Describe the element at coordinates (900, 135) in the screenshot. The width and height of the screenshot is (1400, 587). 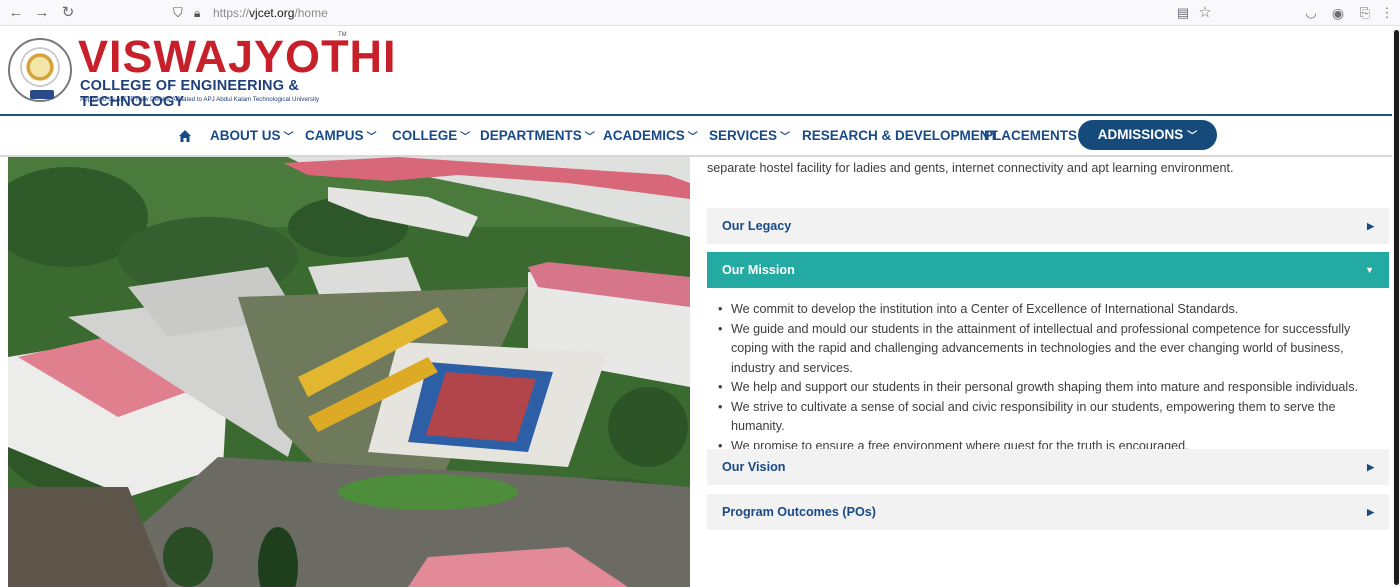
I see `nav-item-research: RESEARCH & DEVELOPMENT` at that location.